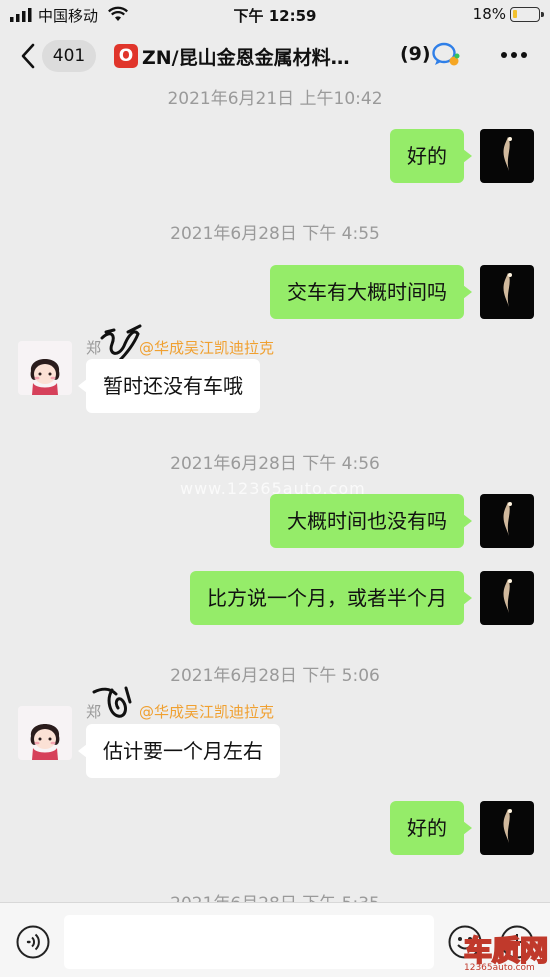 The height and width of the screenshot is (977, 550). Describe the element at coordinates (331, 598) in the screenshot. I see `outgoing-message: 比方说一个月，或者半个月` at that location.